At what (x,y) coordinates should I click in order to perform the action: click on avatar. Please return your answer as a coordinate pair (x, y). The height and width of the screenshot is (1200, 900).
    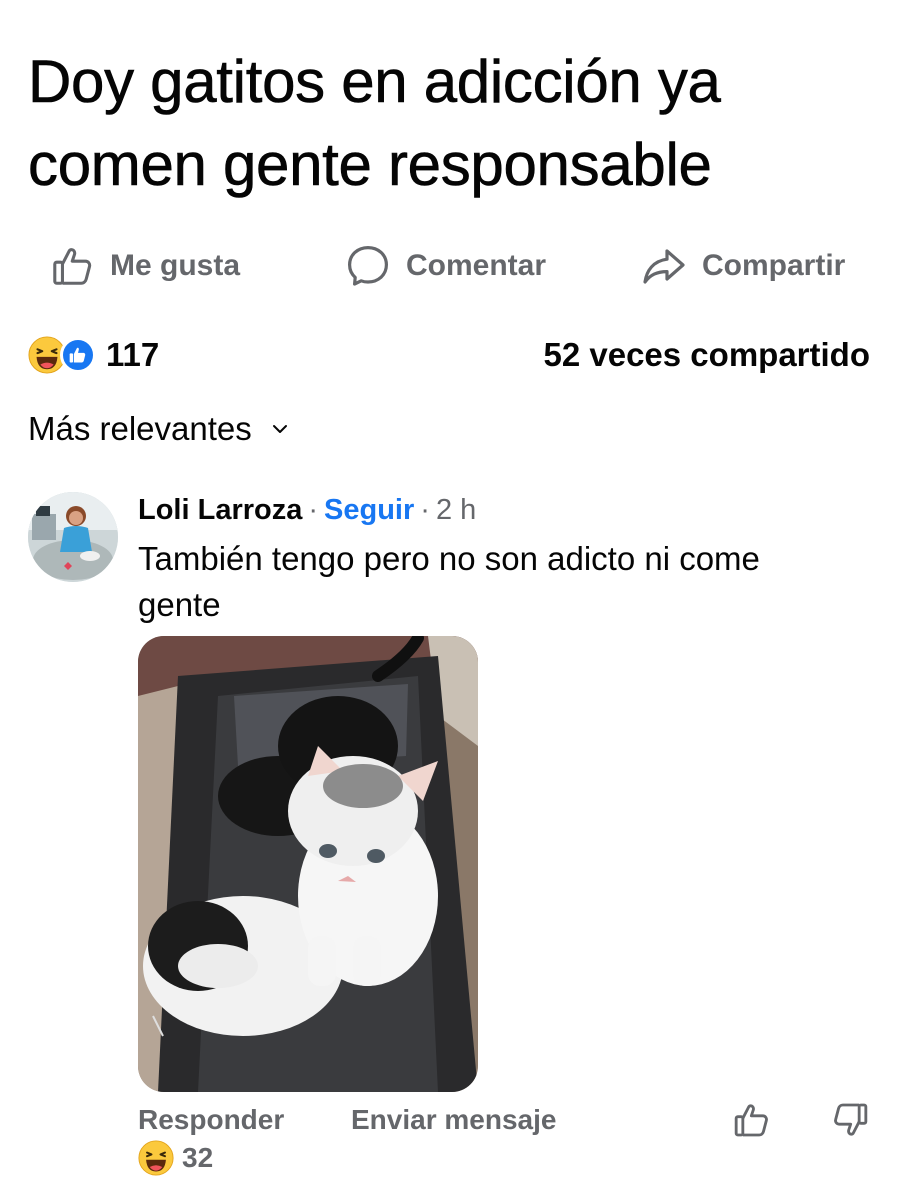
    Looking at the image, I should click on (73, 537).